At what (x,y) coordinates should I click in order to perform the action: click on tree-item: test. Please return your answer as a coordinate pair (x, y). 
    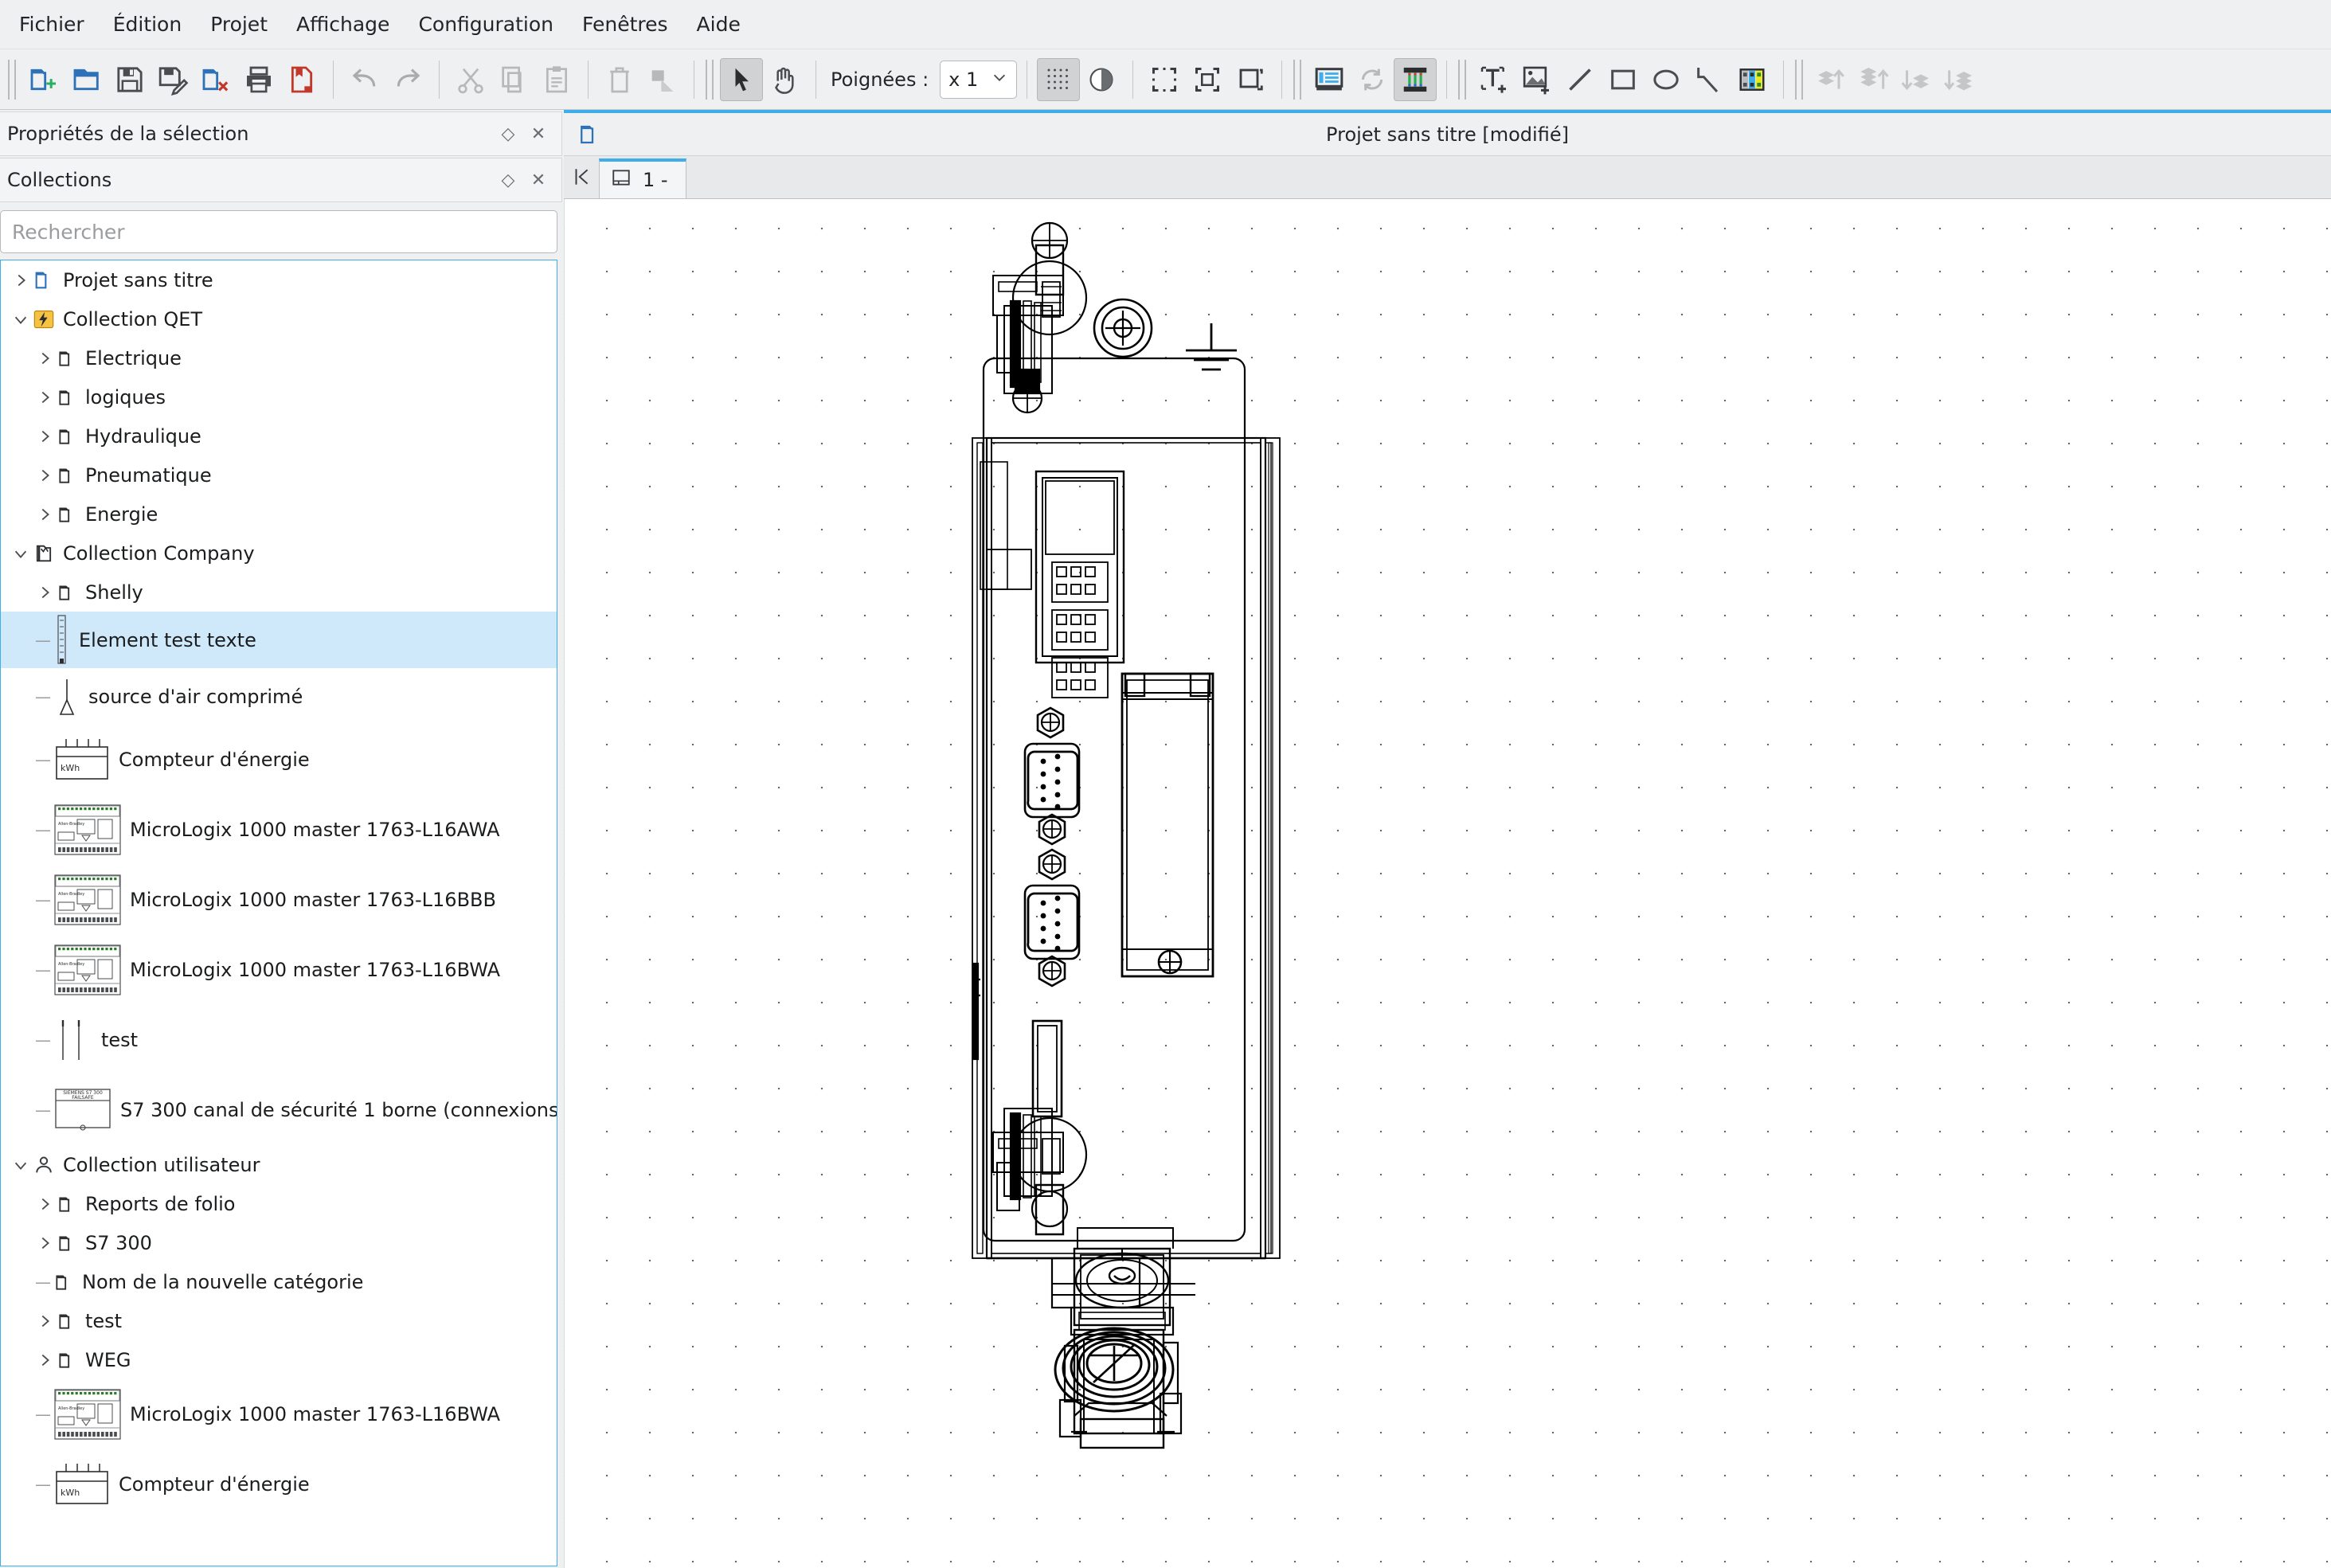
    Looking at the image, I should click on (279, 1320).